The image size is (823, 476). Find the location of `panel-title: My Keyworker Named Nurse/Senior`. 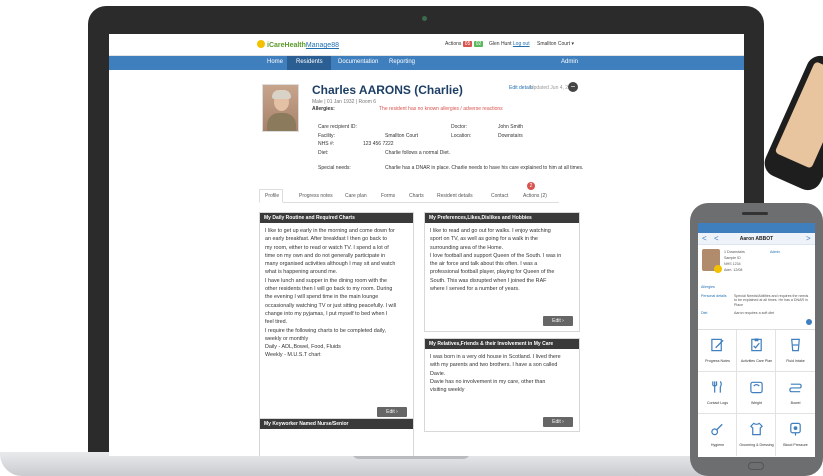

panel-title: My Keyworker Named Nurse/Senior is located at coordinates (336, 424).